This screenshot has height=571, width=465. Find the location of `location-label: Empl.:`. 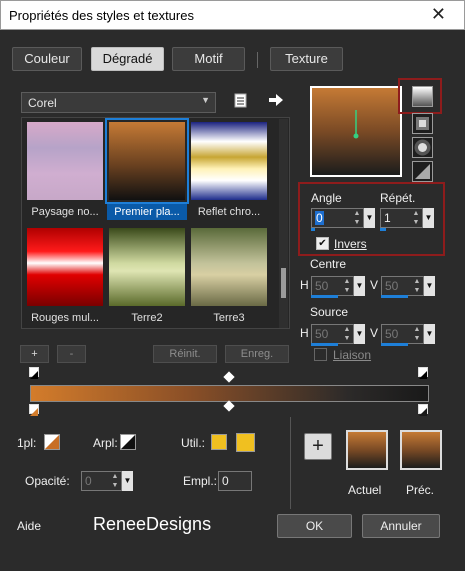

location-label: Empl.: is located at coordinates (200, 481).